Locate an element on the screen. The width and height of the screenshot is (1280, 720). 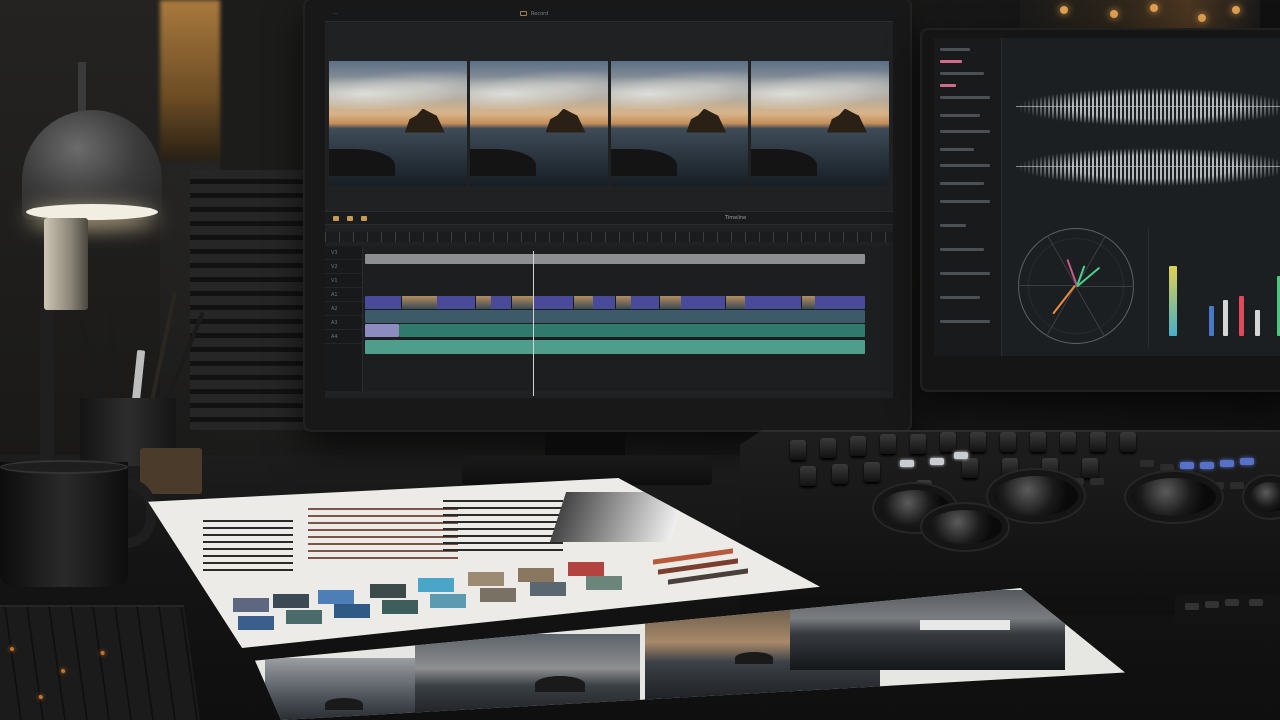
shelf-light is located at coordinates (1154, 8).